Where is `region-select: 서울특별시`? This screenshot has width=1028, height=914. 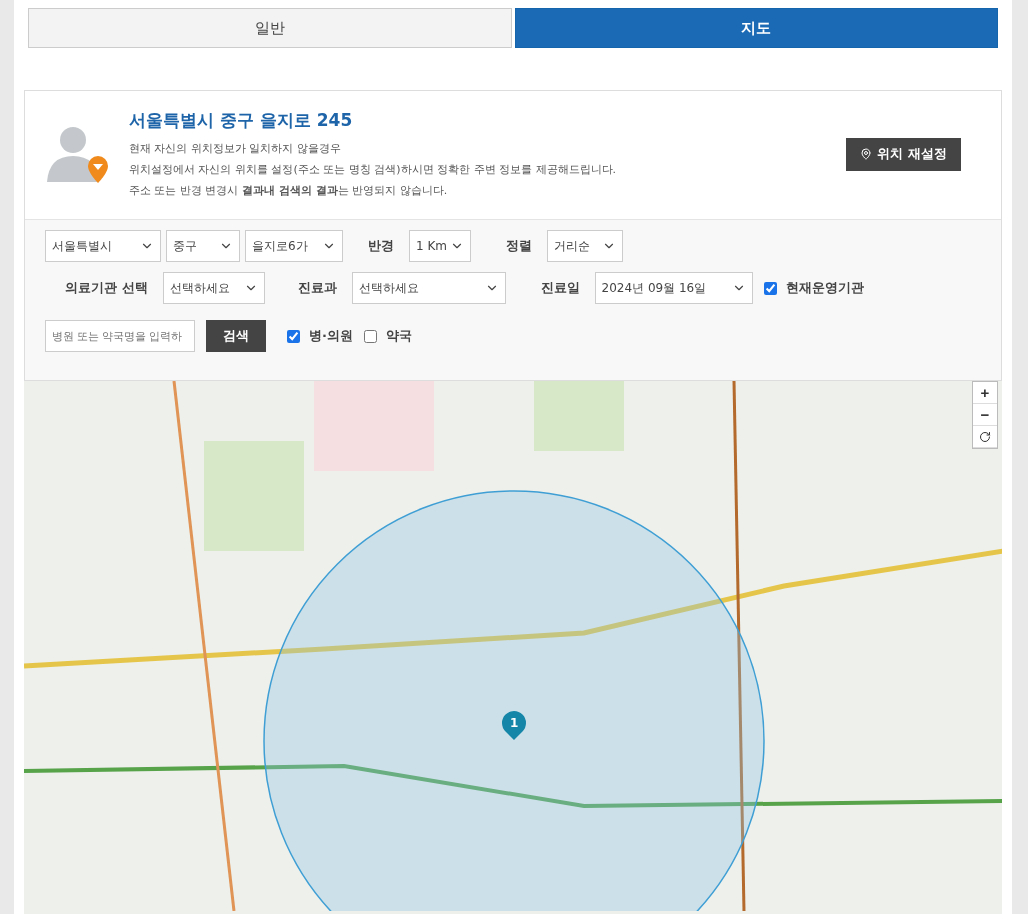
region-select: 서울특별시 is located at coordinates (103, 246).